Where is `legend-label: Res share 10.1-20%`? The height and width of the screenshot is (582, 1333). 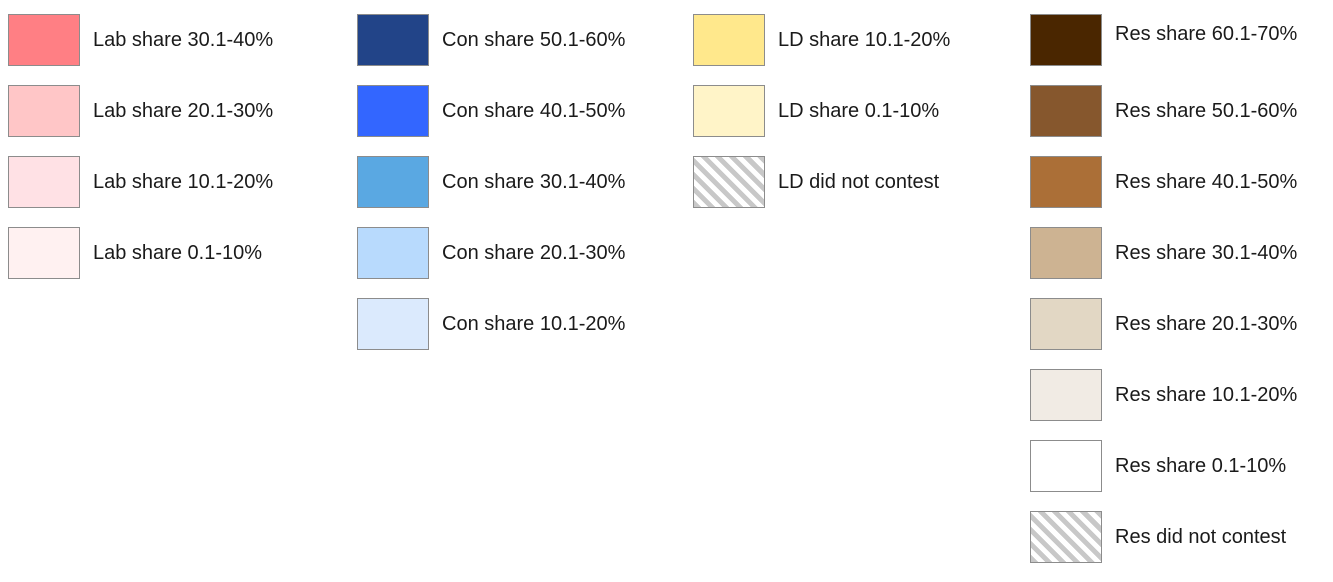 legend-label: Res share 10.1-20% is located at coordinates (1206, 395).